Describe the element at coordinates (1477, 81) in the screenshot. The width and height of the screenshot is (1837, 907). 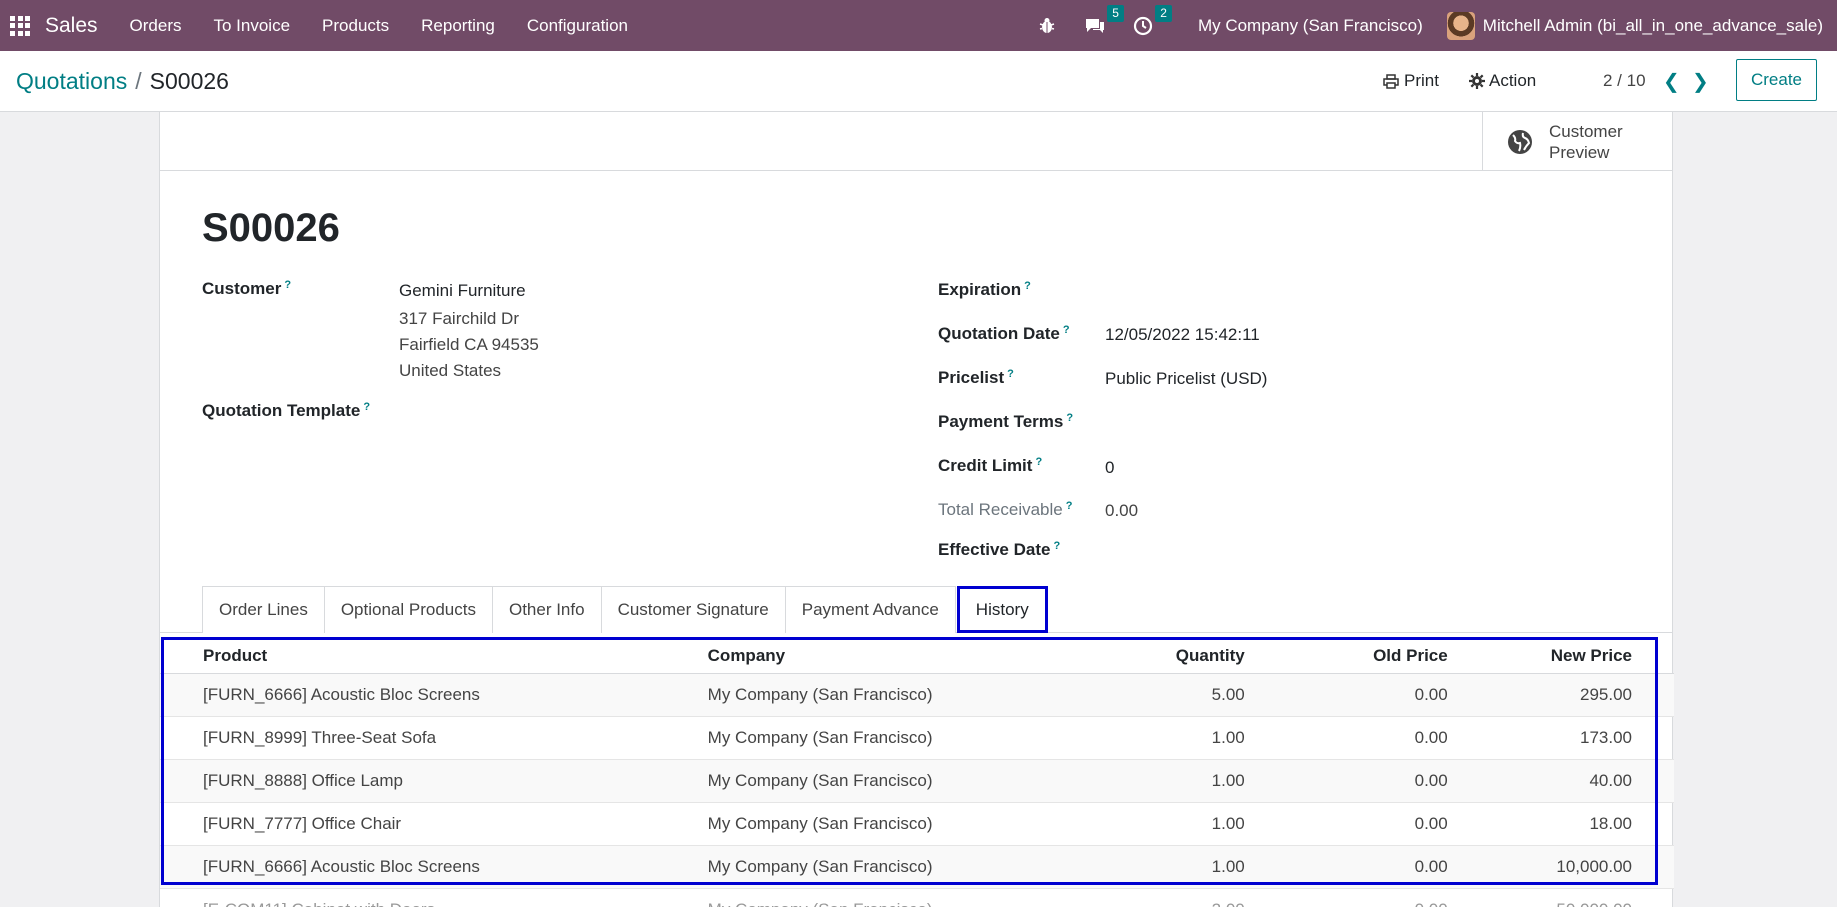
I see `gear-icon` at that location.